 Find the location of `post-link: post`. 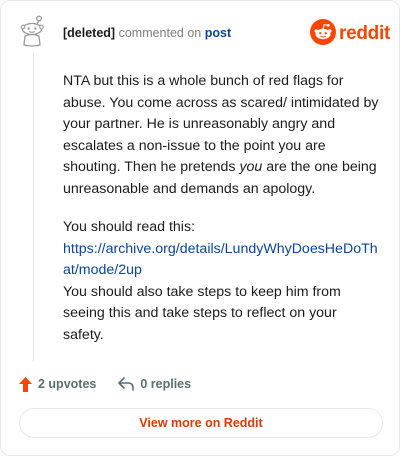

post-link: post is located at coordinates (218, 33).